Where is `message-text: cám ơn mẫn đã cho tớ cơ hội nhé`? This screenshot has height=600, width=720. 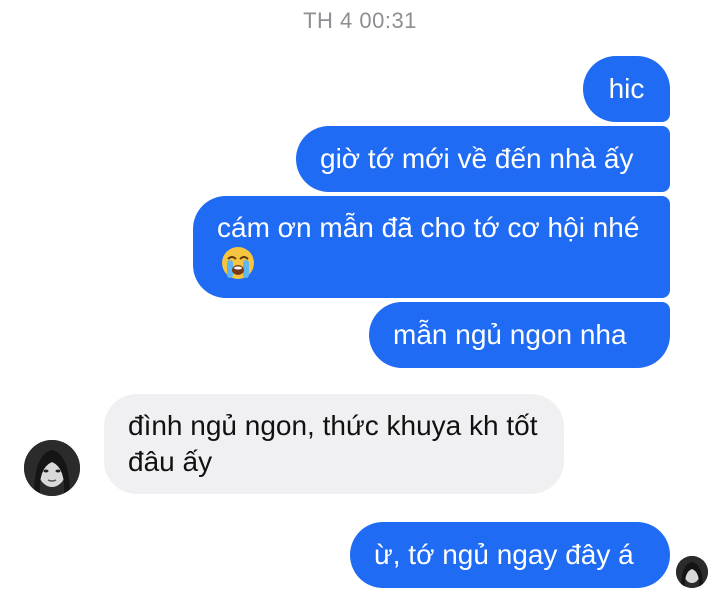 message-text: cám ơn mẫn đã cho tớ cơ hội nhé is located at coordinates (428, 227).